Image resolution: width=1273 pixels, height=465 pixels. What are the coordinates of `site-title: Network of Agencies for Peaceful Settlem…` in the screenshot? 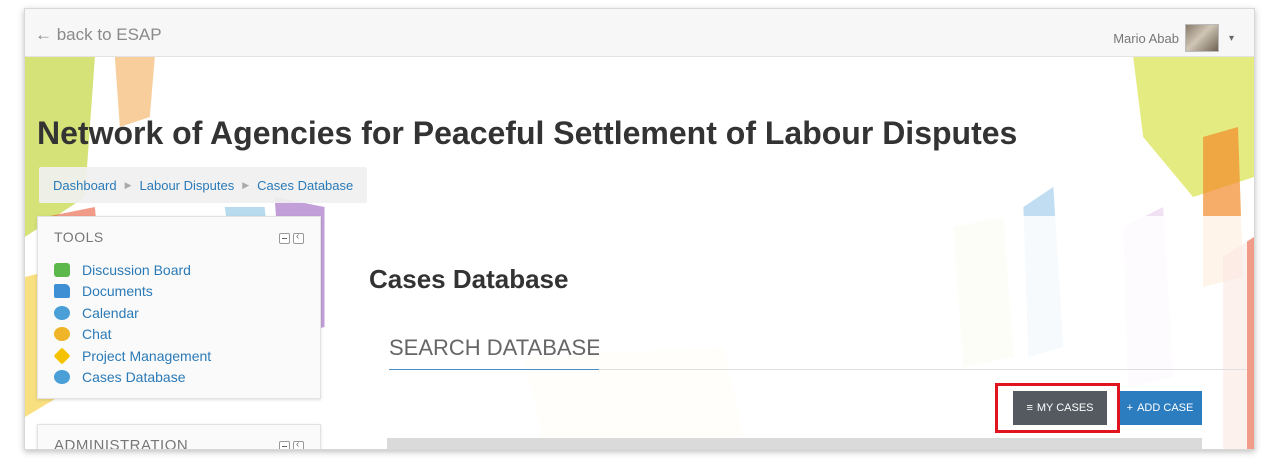 It's located at (527, 133).